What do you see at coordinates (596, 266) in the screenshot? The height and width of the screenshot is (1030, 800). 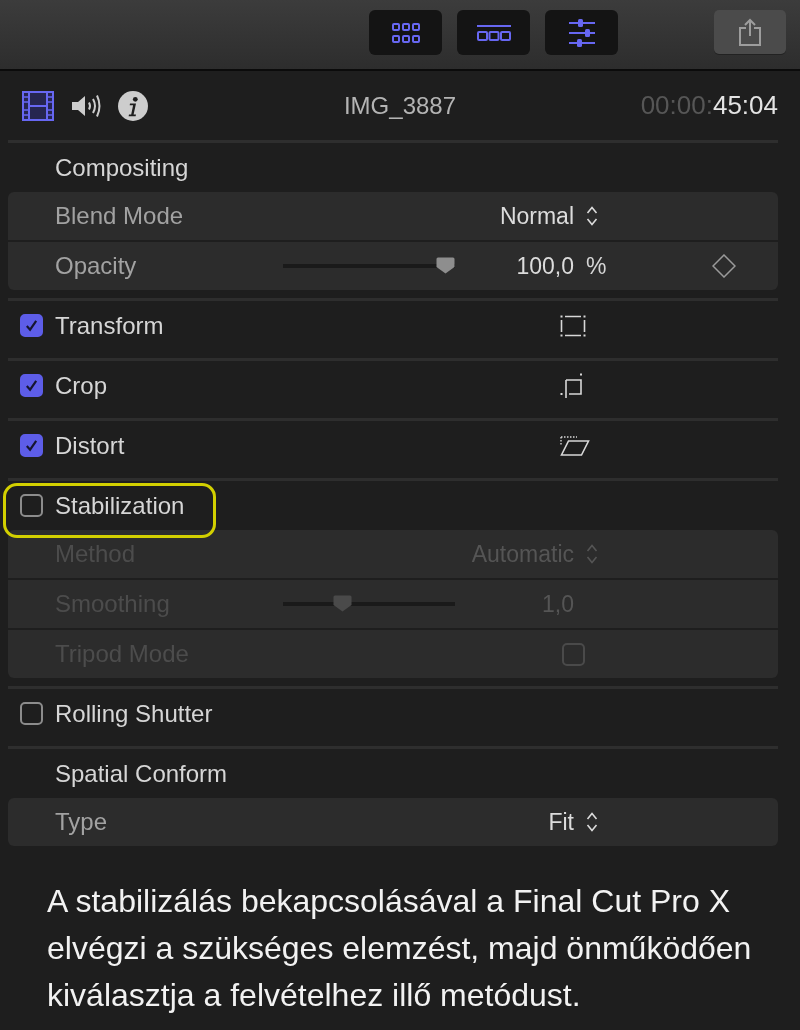 I see `unit-label: %` at bounding box center [596, 266].